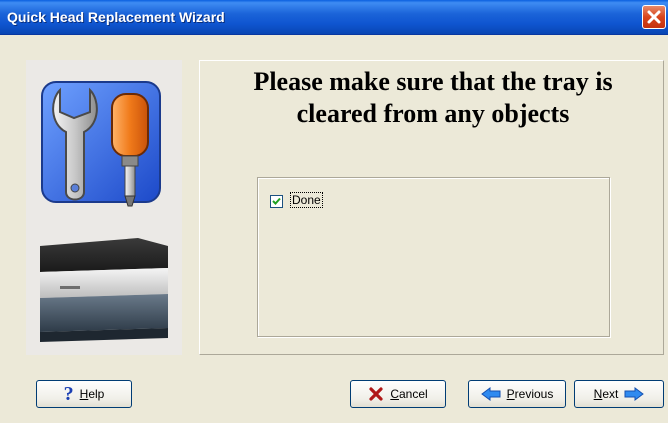 The height and width of the screenshot is (423, 668). What do you see at coordinates (530, 394) in the screenshot?
I see `previous-button-label: Previous` at bounding box center [530, 394].